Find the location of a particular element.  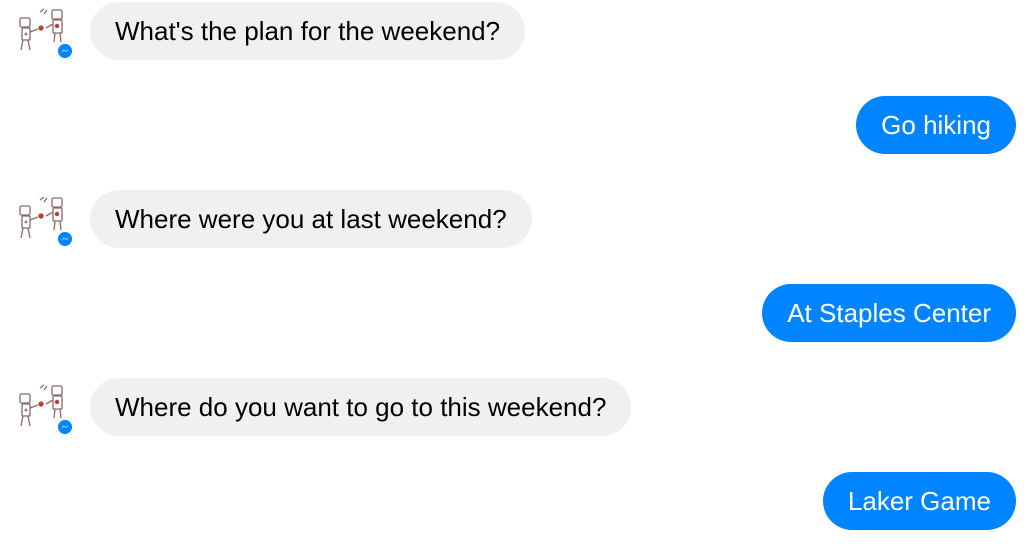

message-row-incoming: Where do you want to go to this weekend? is located at coordinates (515, 407).